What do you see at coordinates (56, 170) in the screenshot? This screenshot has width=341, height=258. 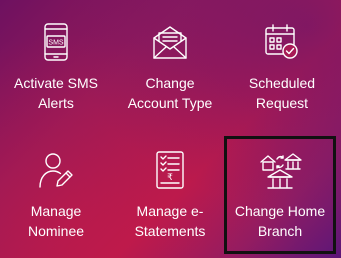 I see `user-edit-icon` at bounding box center [56, 170].